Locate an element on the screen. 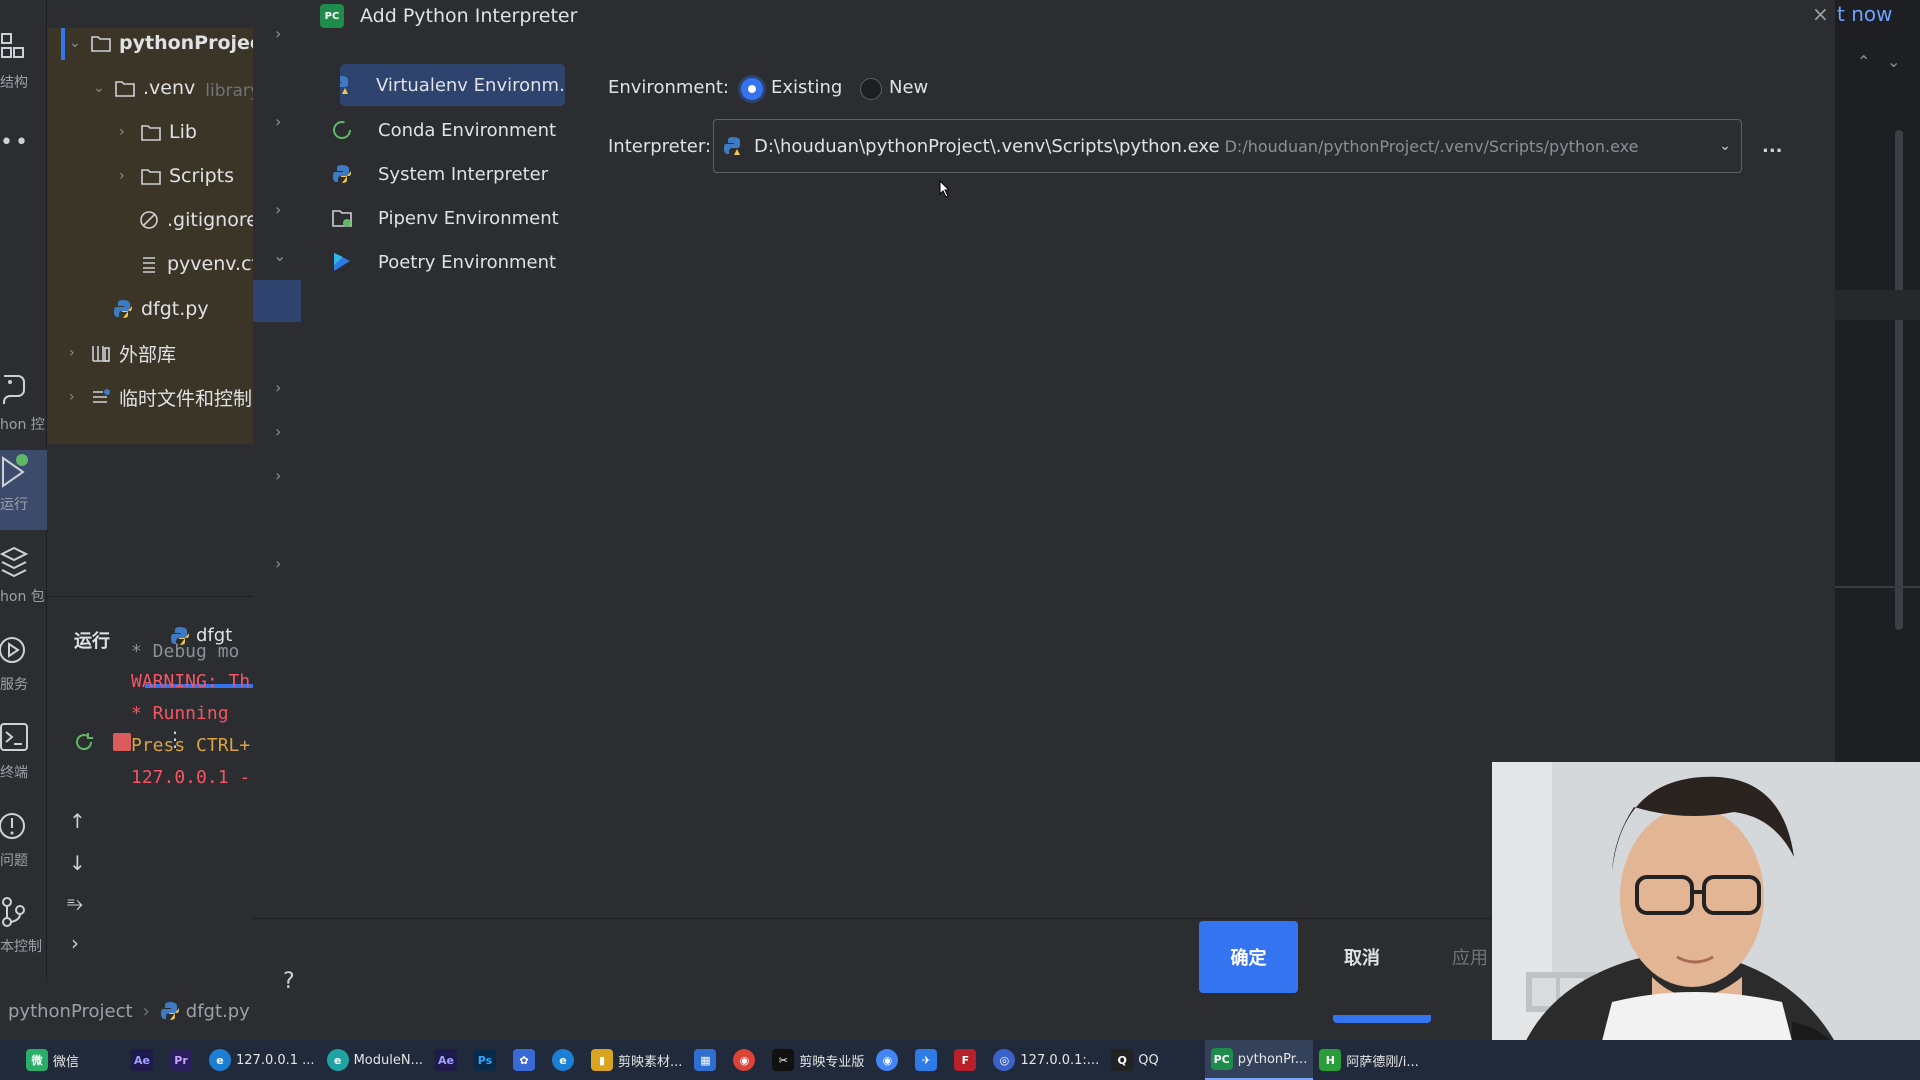 The height and width of the screenshot is (1080, 1920). taskbar-item-qq: Q QQ is located at coordinates (1134, 1060).